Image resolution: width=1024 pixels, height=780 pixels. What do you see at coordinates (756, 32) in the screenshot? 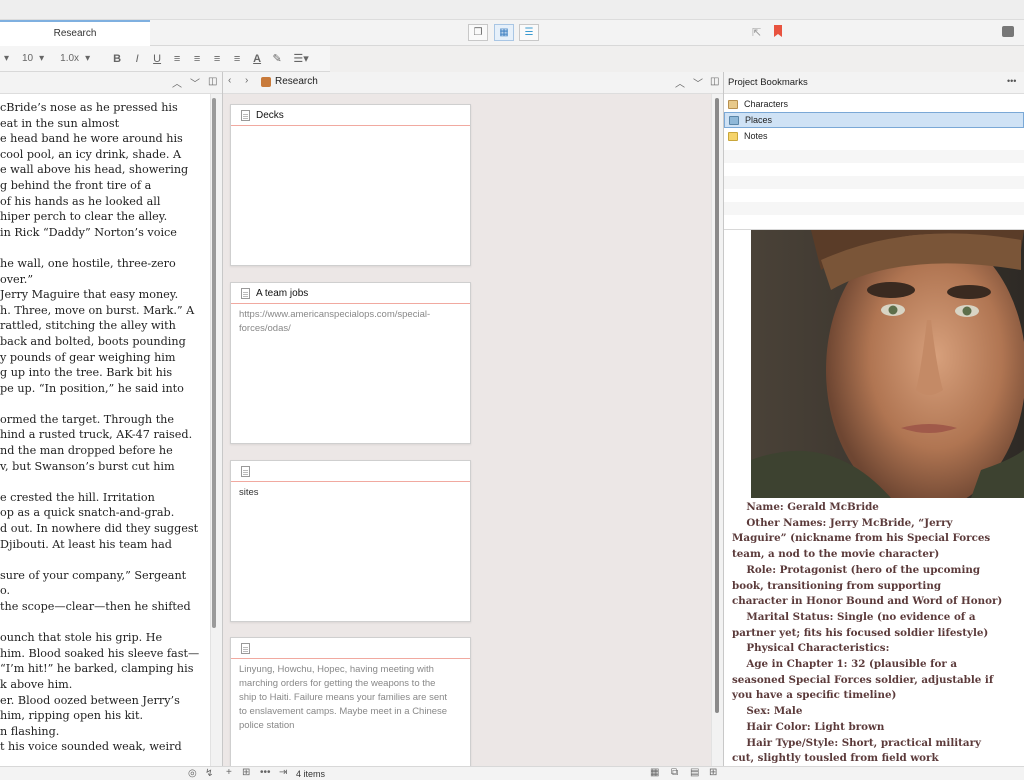
I see `share-icon: ⇱` at bounding box center [756, 32].